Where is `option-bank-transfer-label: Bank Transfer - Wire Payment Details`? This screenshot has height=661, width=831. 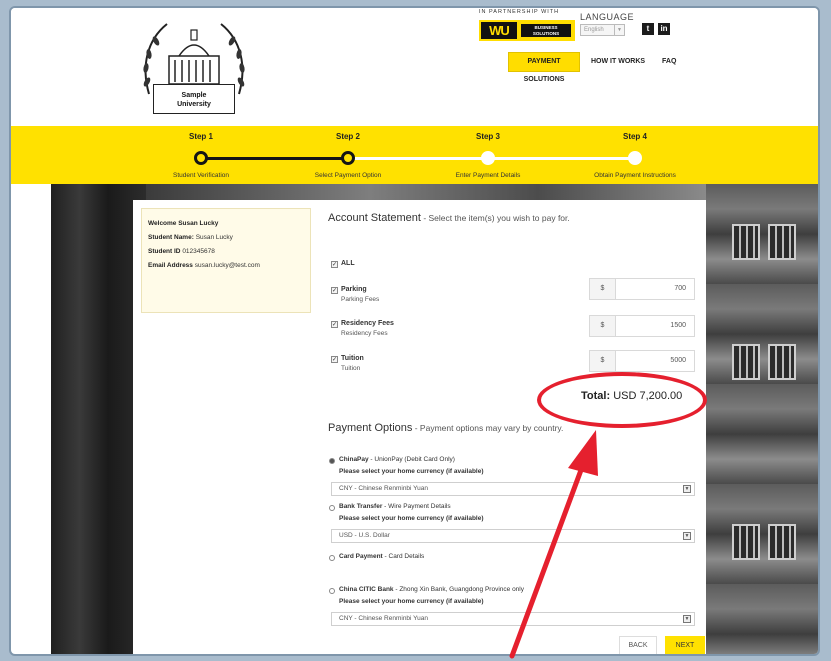 option-bank-transfer-label: Bank Transfer - Wire Payment Details is located at coordinates (395, 506).